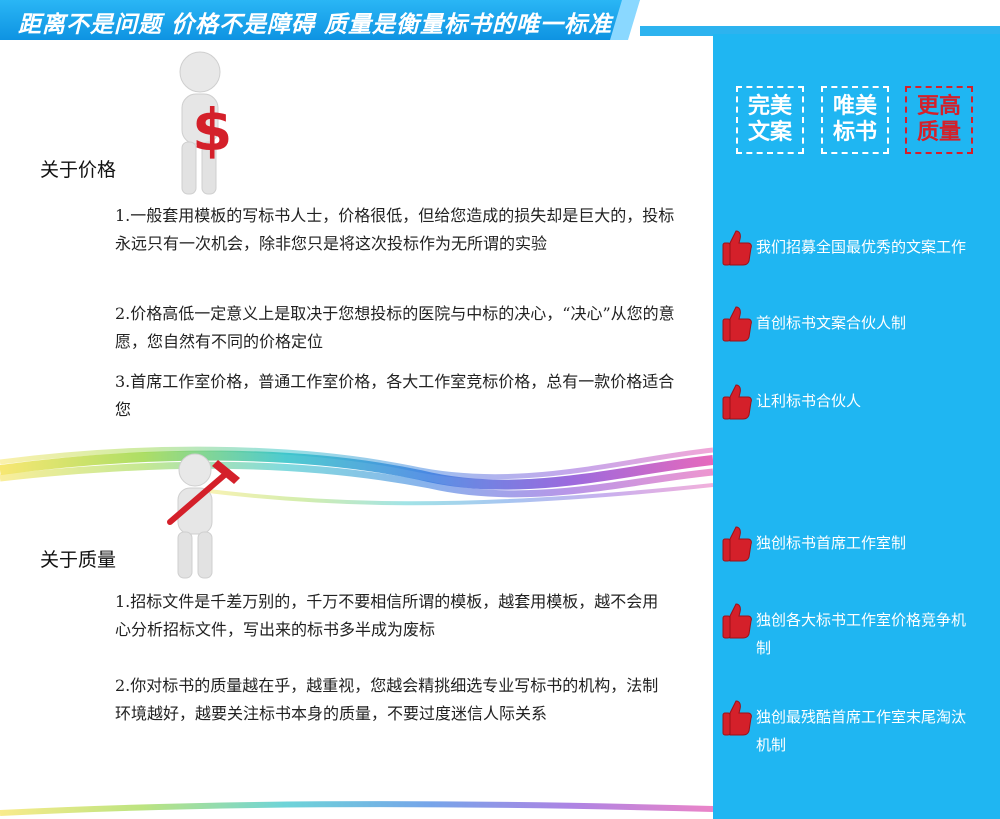 The height and width of the screenshot is (819, 1000). I want to click on quality-section-title: 关于质量, so click(78, 560).